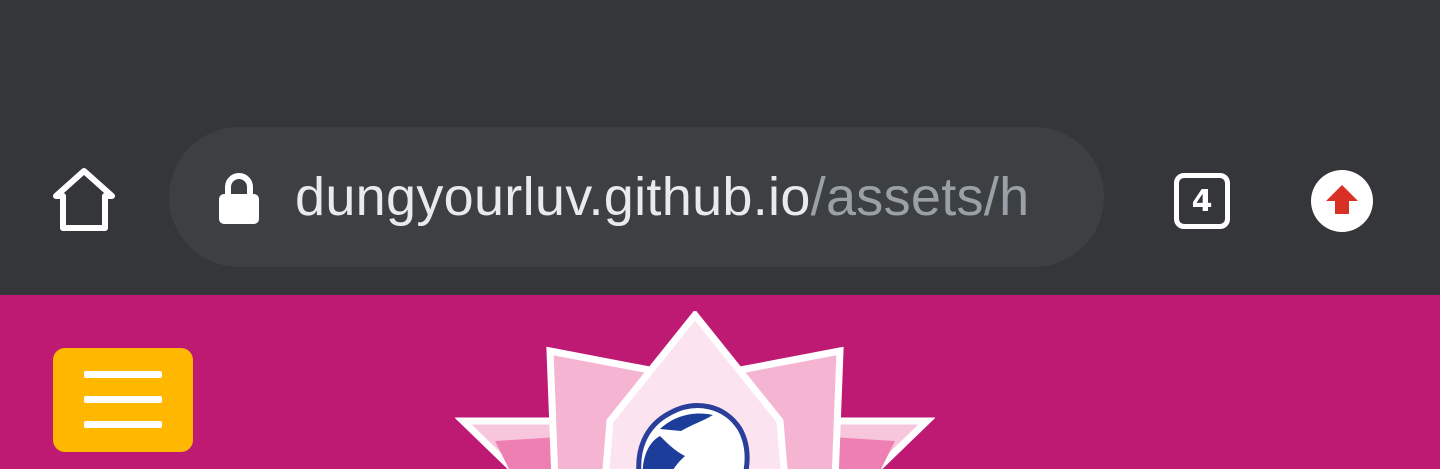 This screenshot has width=1440, height=469. I want to click on tab-count: 4, so click(1202, 201).